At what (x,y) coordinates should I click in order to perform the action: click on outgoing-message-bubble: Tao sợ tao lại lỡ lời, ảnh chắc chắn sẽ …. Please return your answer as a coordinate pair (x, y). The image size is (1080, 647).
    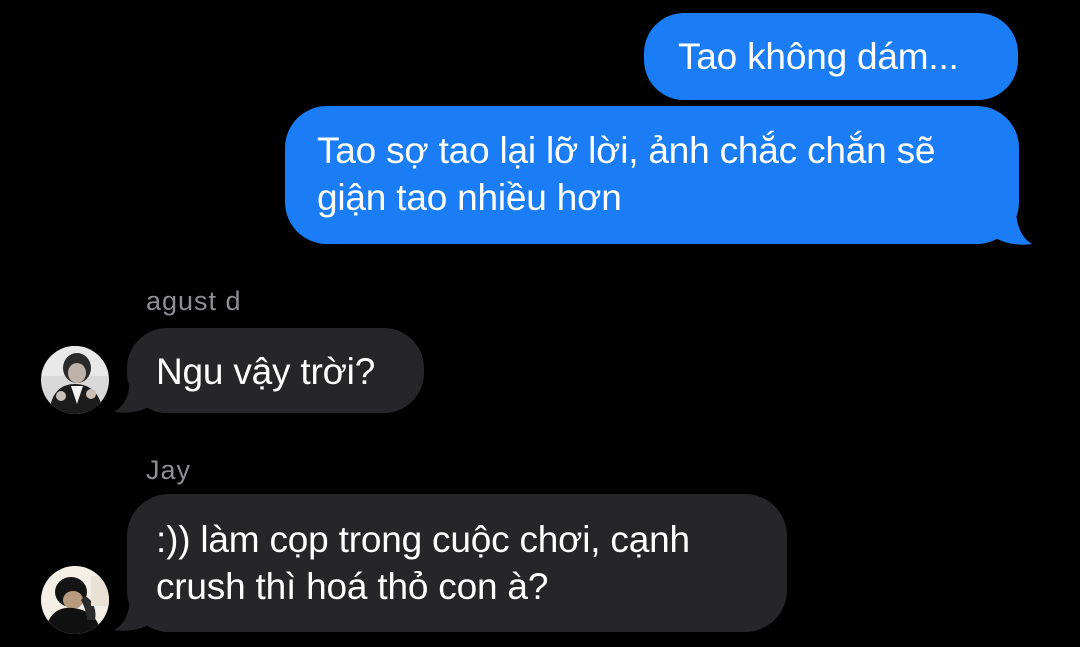
    Looking at the image, I should click on (652, 175).